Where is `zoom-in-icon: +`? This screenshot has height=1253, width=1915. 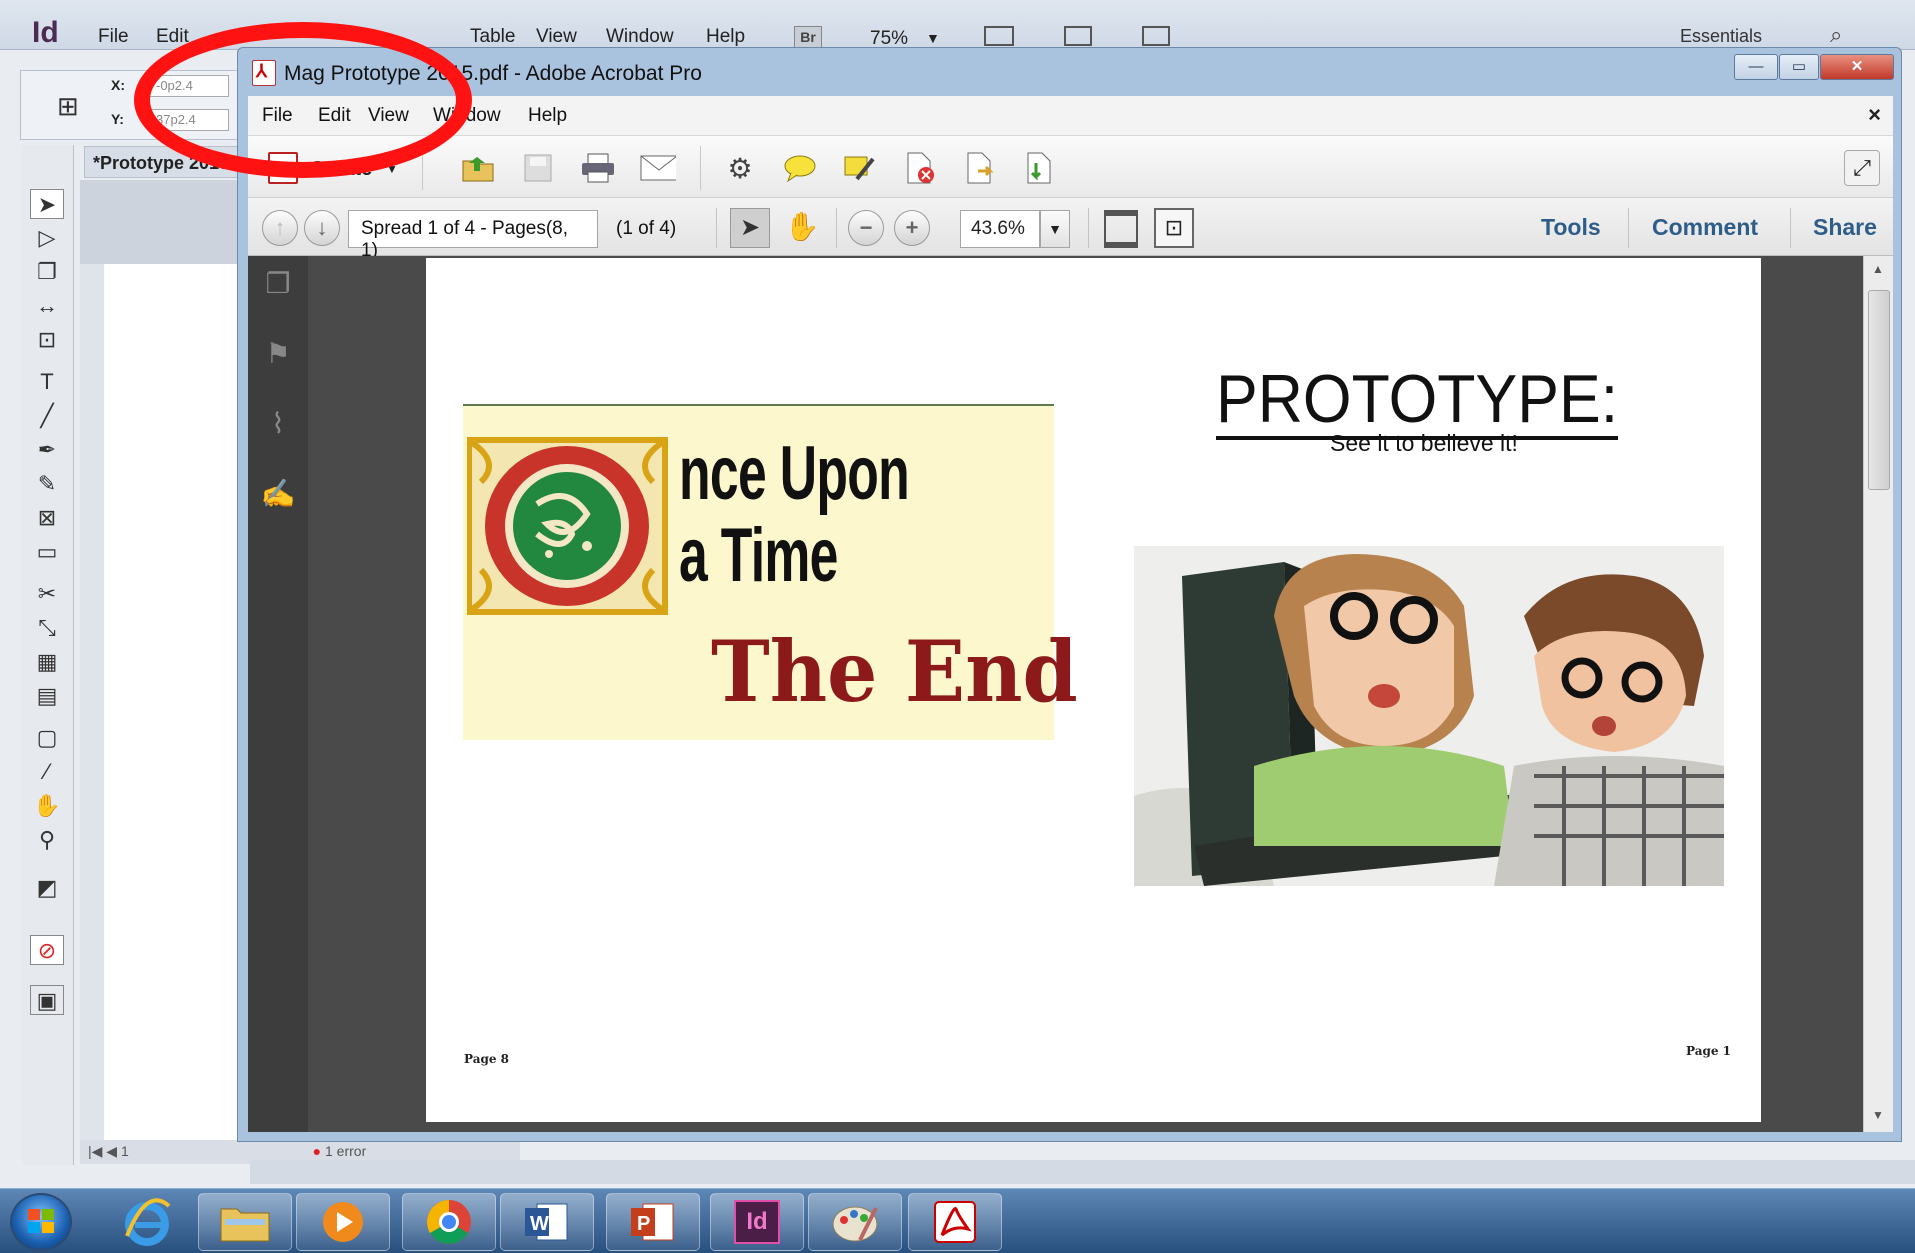
zoom-in-icon: + is located at coordinates (912, 228).